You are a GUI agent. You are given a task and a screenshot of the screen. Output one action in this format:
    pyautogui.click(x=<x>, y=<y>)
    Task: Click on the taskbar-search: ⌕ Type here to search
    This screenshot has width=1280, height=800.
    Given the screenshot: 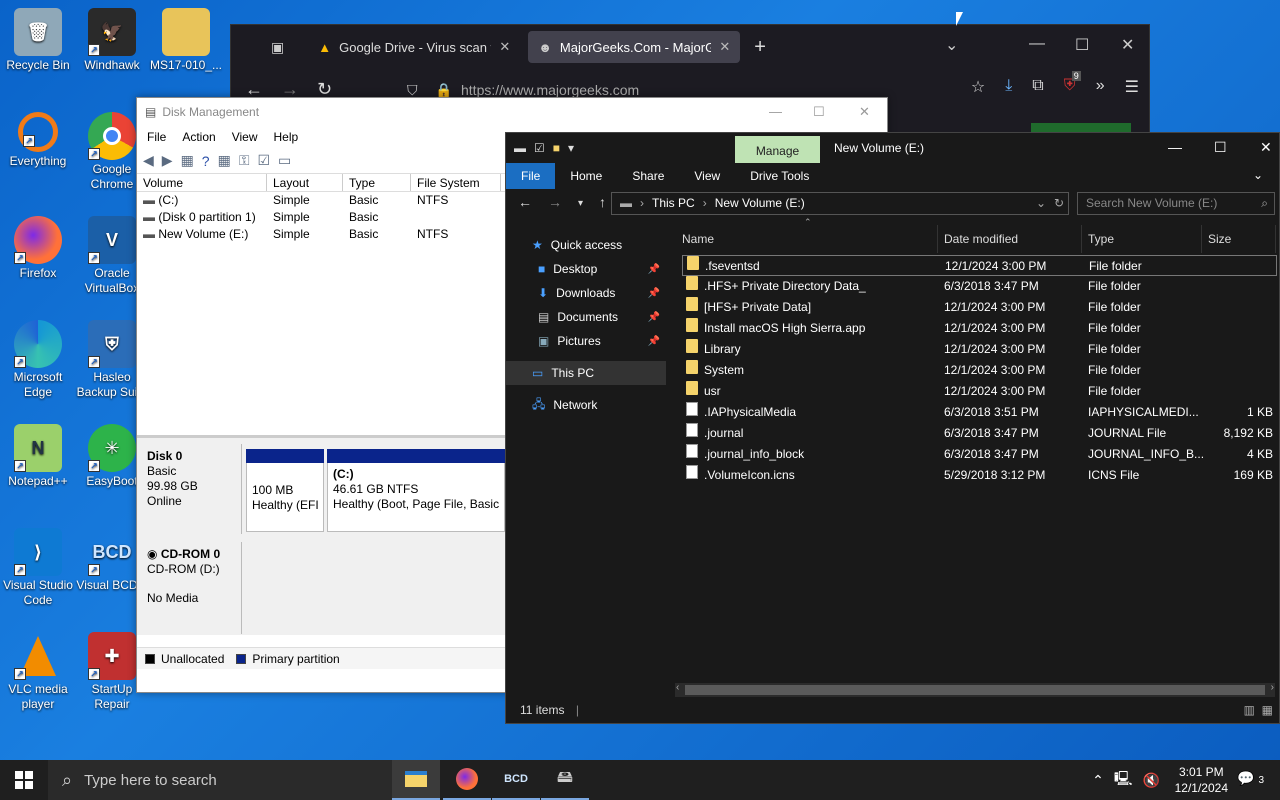 What is the action you would take?
    pyautogui.click(x=220, y=780)
    